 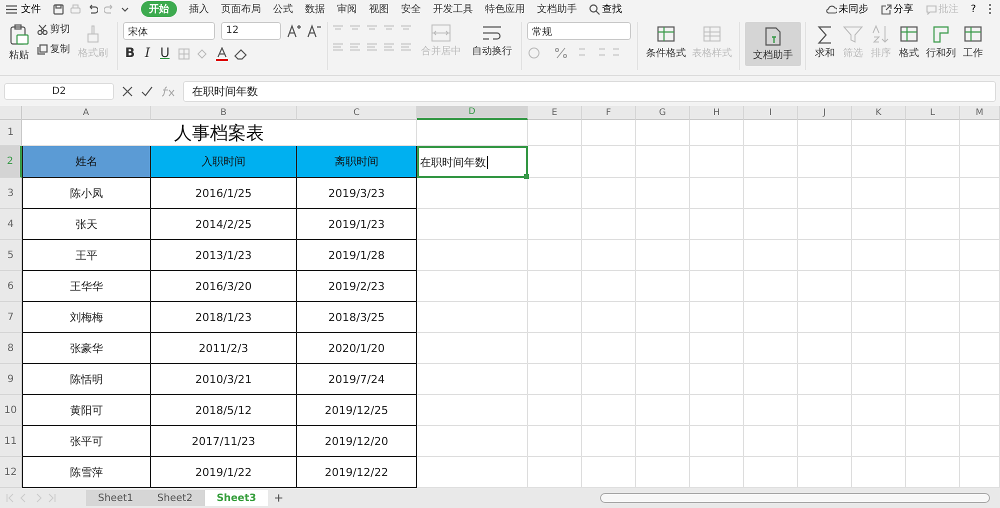 I want to click on copy-button: 复制, so click(x=53, y=49).